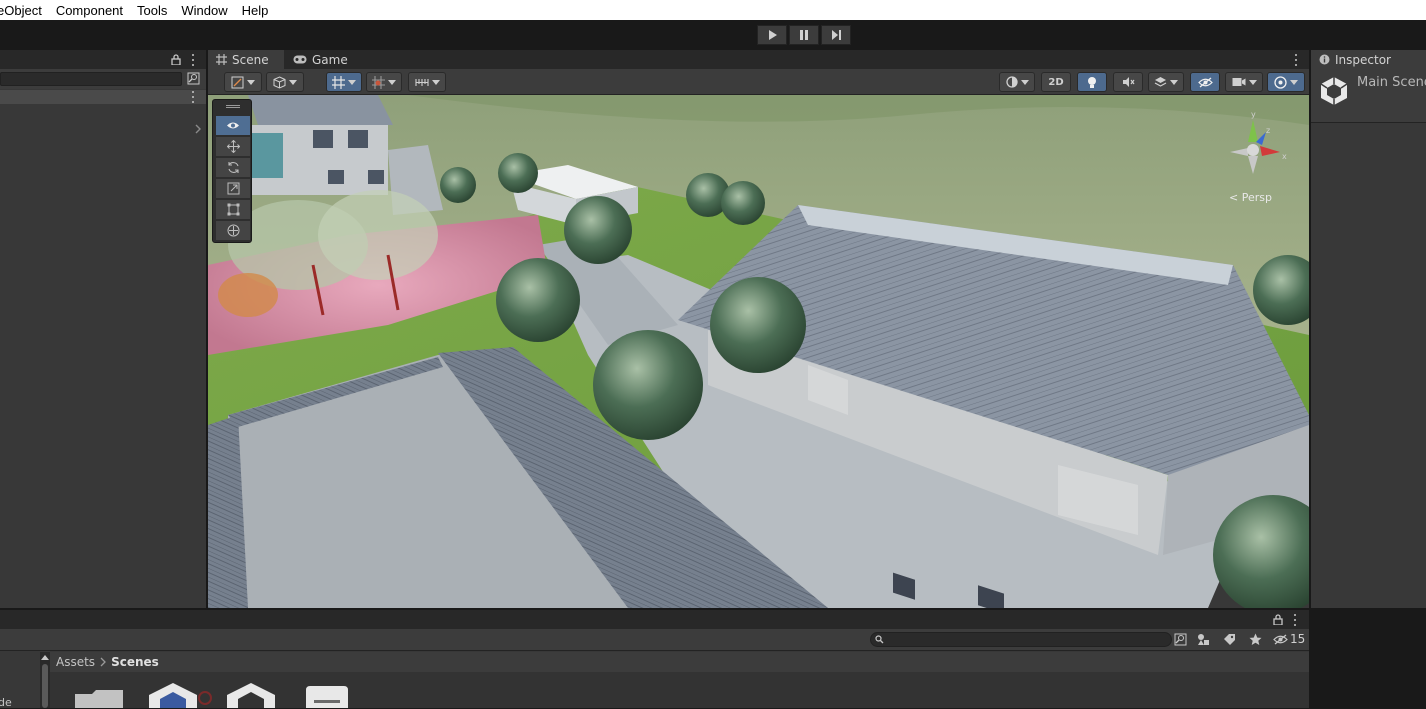 This screenshot has height=709, width=1426. I want to click on folder-tree-scrollbar, so click(45, 680).